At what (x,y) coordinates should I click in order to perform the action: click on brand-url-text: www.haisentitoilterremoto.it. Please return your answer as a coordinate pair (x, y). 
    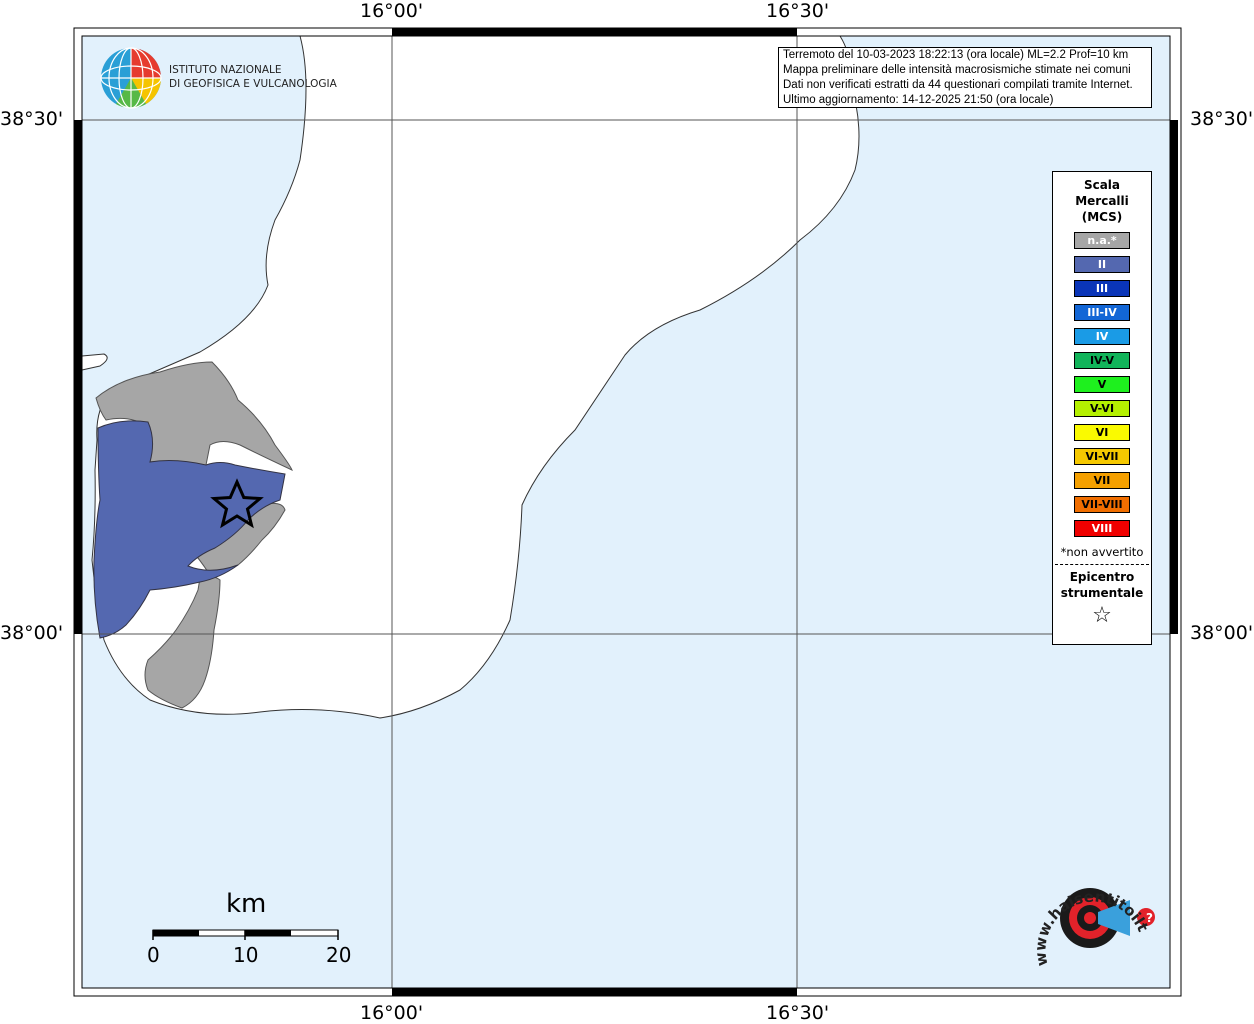
    Looking at the image, I should click on (1091, 916).